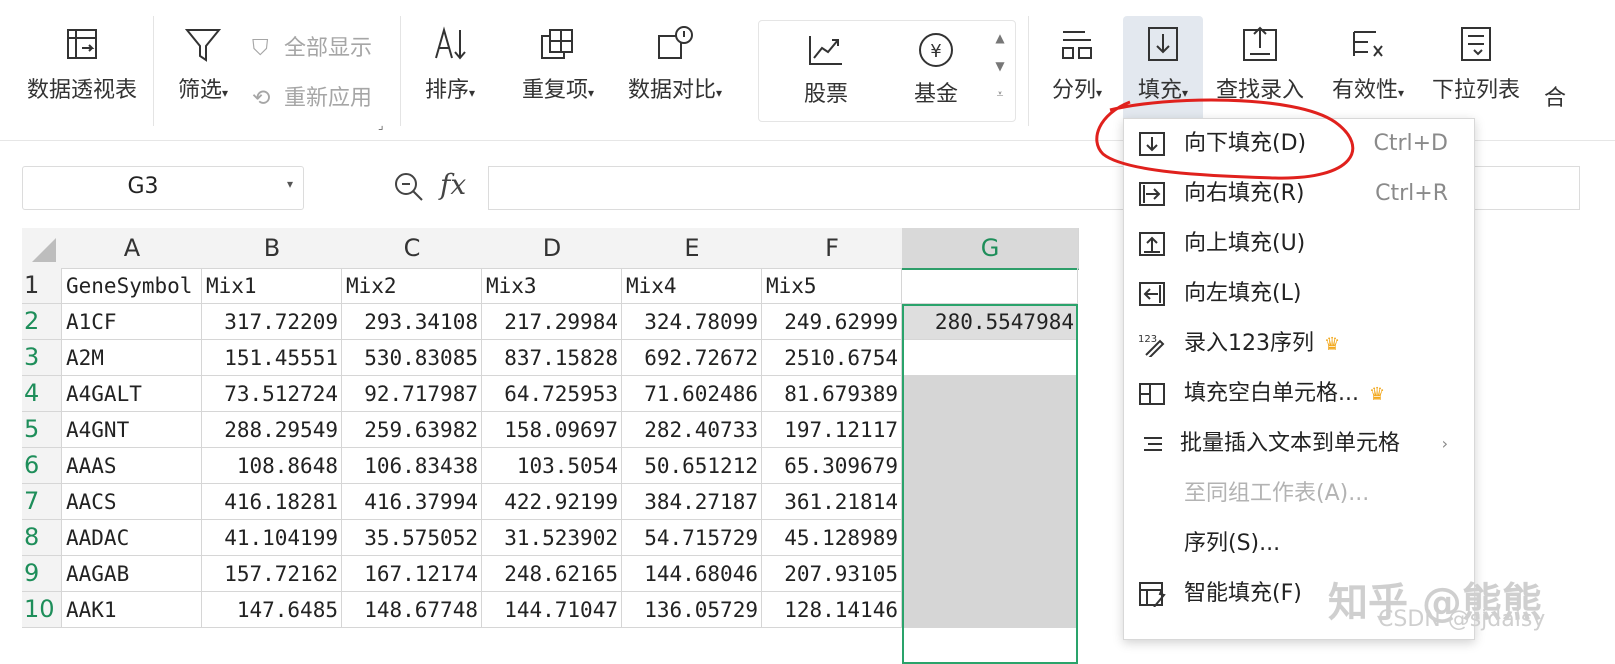 This screenshot has height=664, width=1615. What do you see at coordinates (132, 466) in the screenshot?
I see `data-cell: AAAS` at bounding box center [132, 466].